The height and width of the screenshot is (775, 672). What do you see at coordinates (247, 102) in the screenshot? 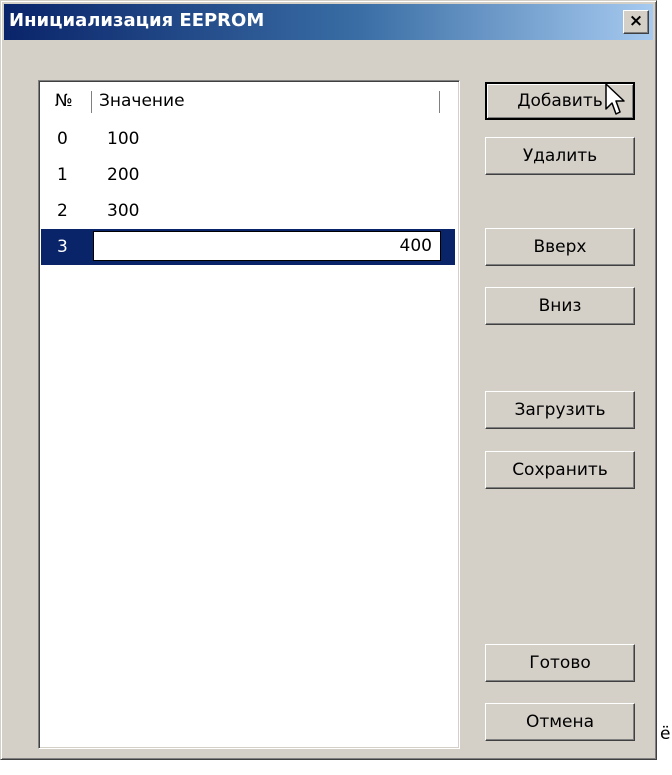
I see `list-header: № Значение` at bounding box center [247, 102].